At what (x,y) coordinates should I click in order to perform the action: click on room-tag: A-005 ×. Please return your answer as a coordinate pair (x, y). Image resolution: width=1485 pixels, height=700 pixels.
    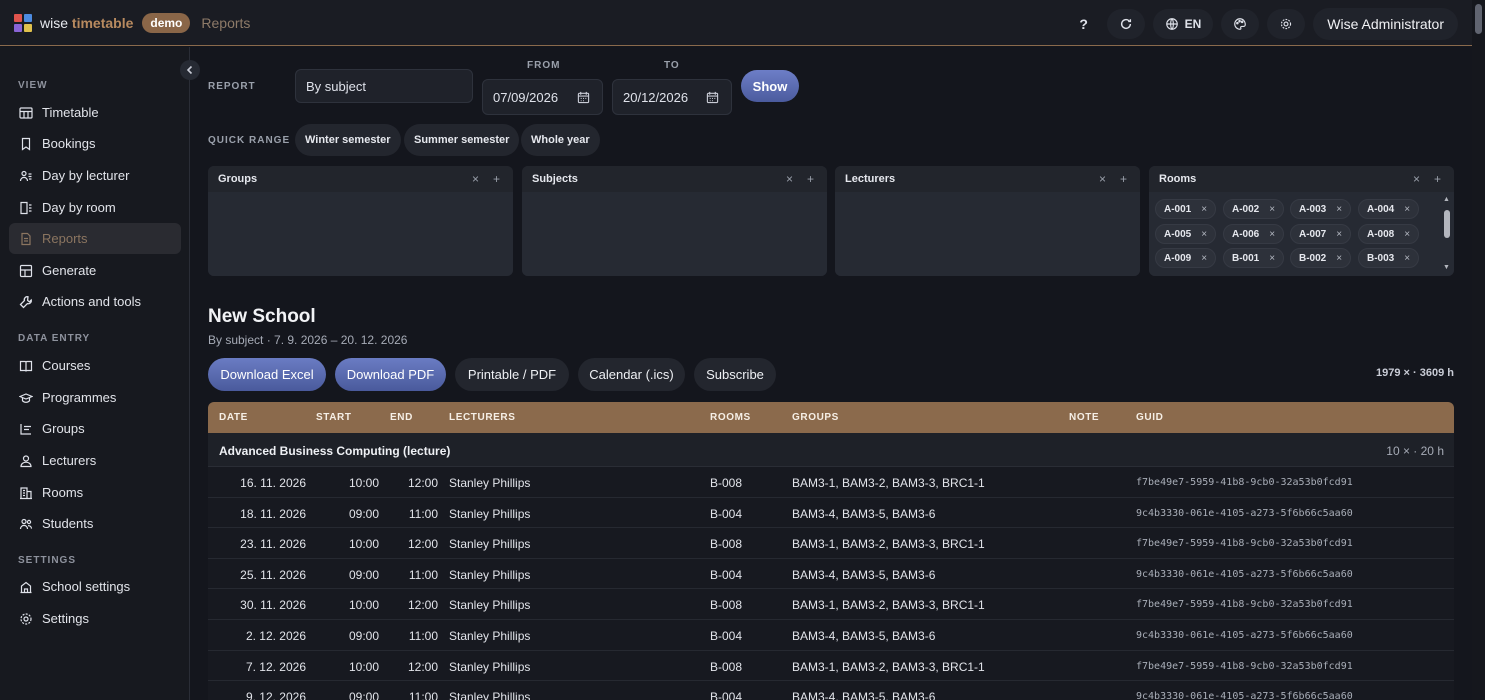
    Looking at the image, I should click on (1186, 234).